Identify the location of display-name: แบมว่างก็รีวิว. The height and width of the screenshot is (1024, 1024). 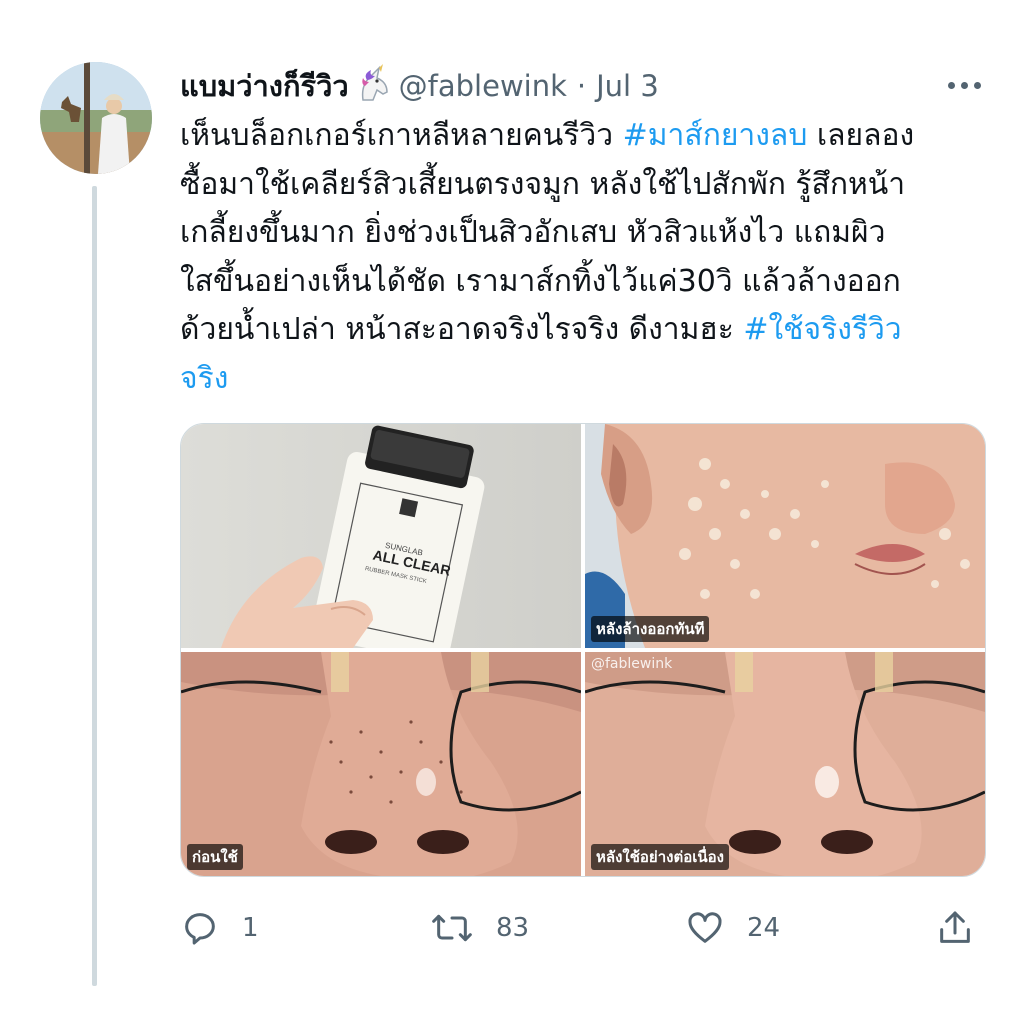
(264, 86).